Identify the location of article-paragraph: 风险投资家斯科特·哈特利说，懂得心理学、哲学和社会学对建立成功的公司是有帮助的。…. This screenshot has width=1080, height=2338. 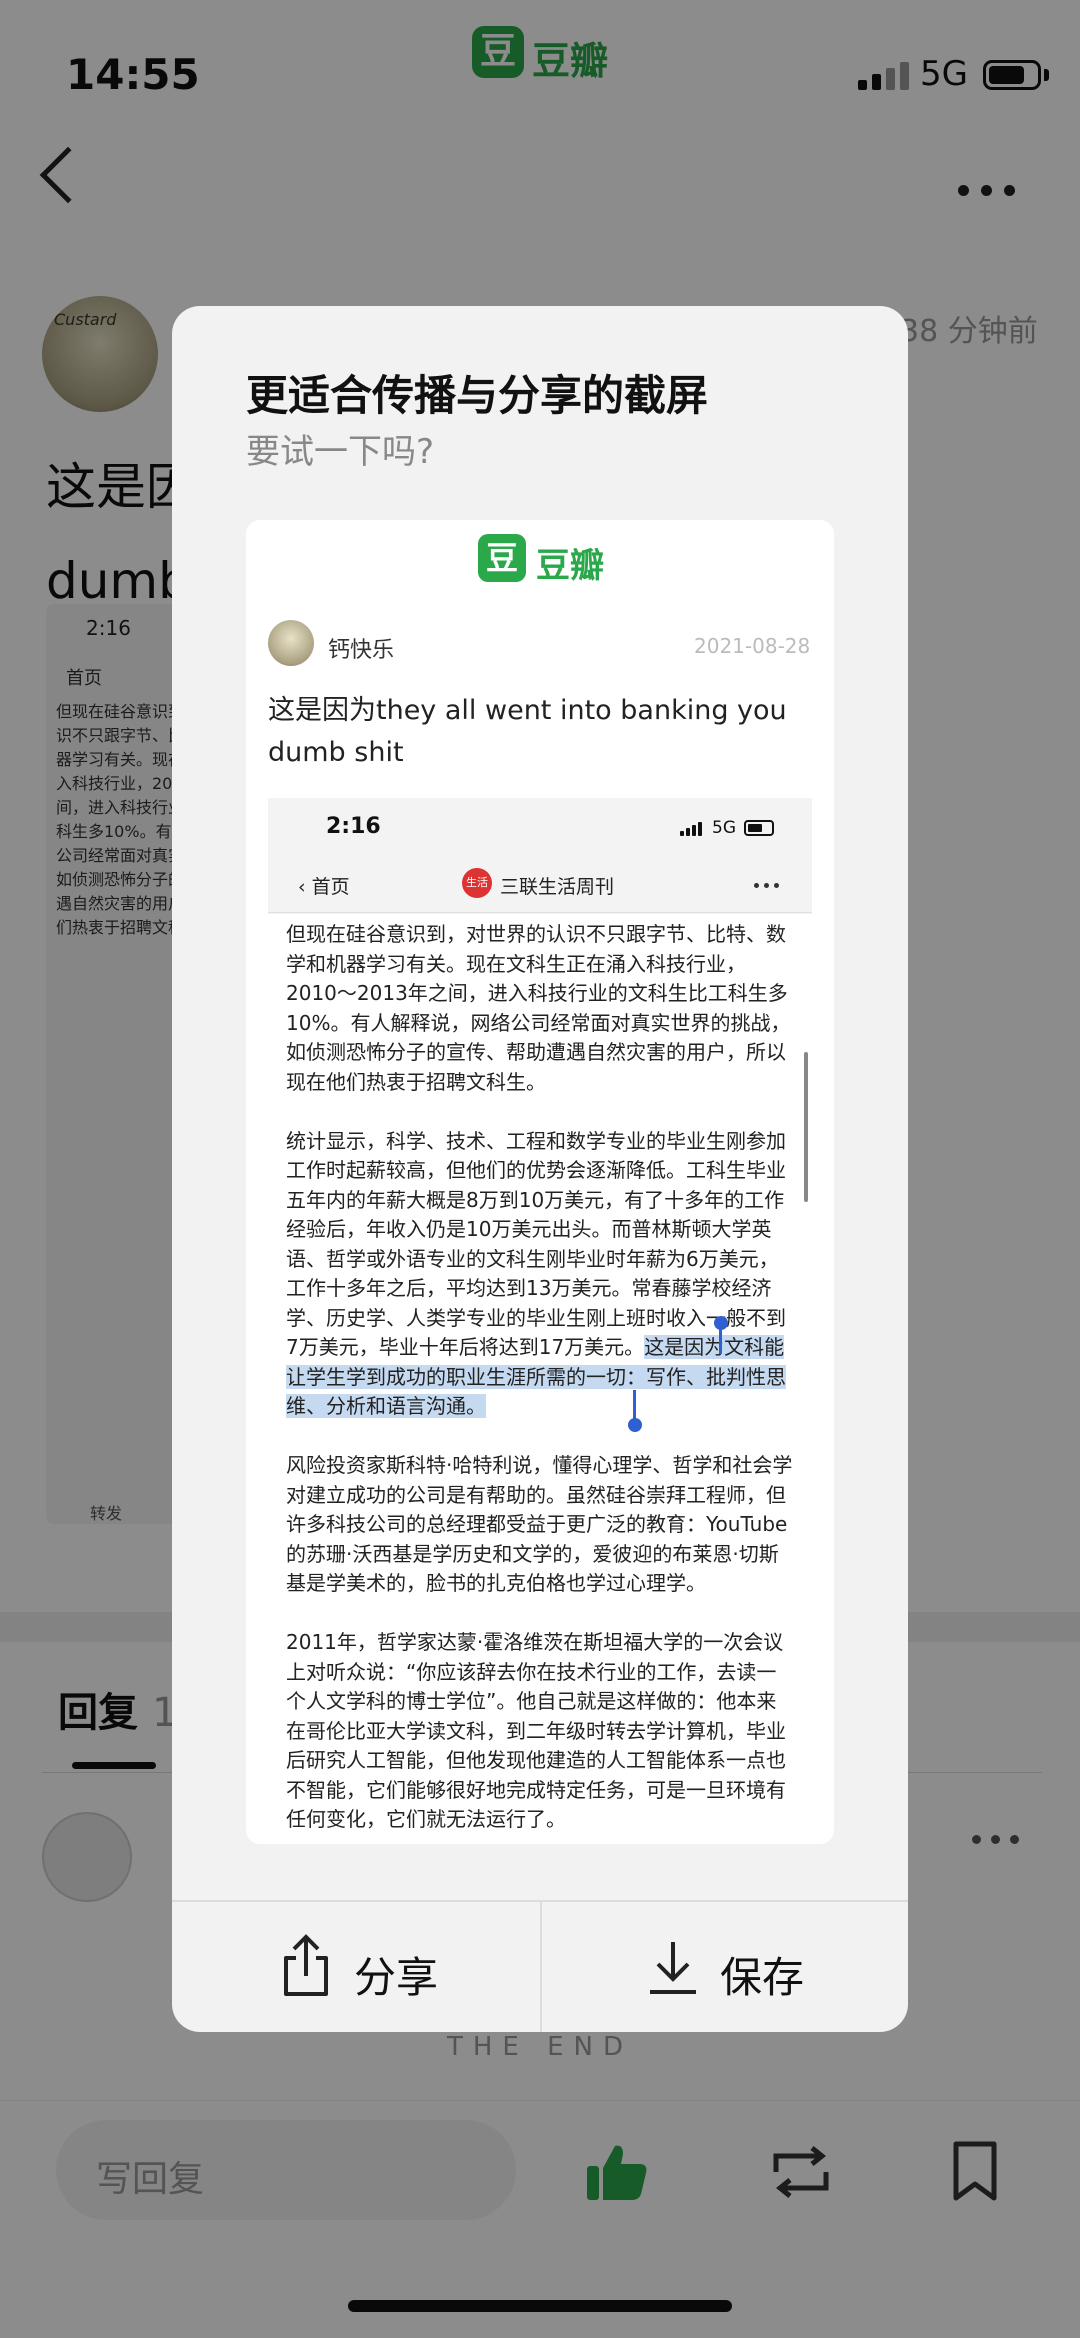
(539, 1524).